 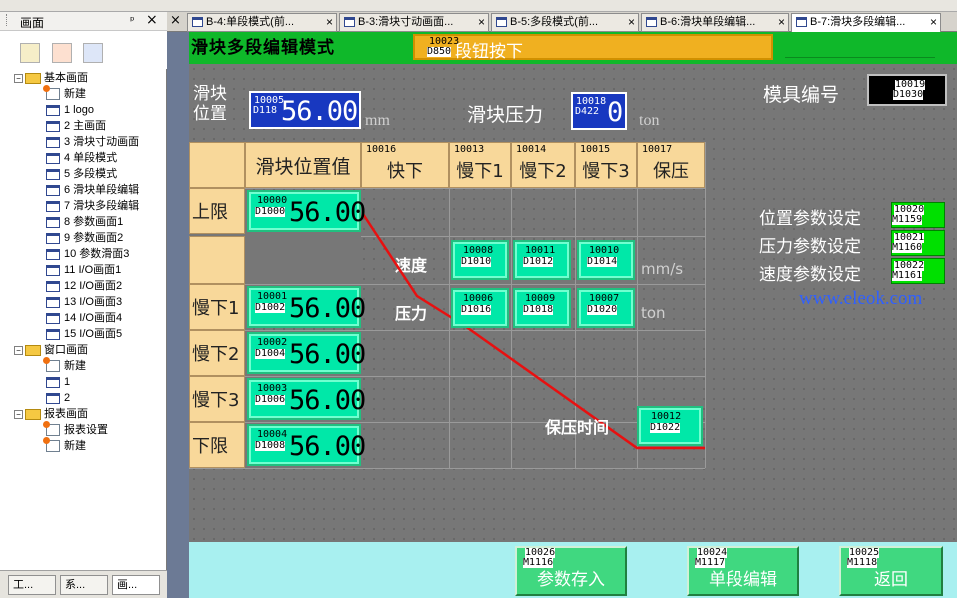 What do you see at coordinates (91, 158) in the screenshot?
I see `tree-label: 4 单段模式` at bounding box center [91, 158].